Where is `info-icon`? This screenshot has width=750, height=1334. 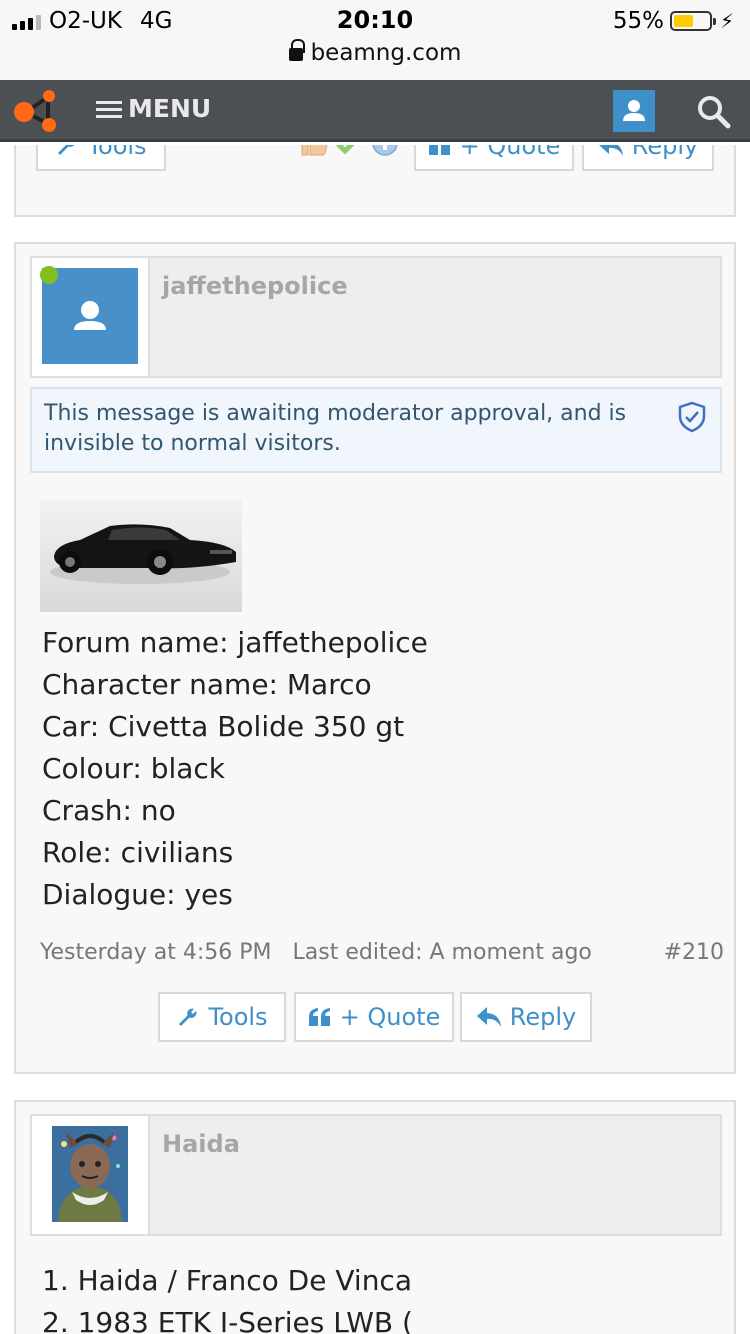 info-icon is located at coordinates (385, 151).